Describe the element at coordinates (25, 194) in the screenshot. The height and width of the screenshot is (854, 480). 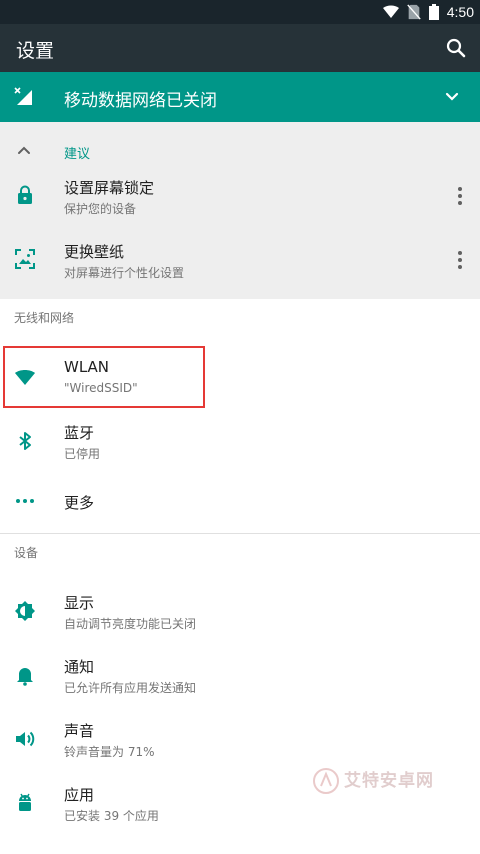
I see `lock-icon` at that location.